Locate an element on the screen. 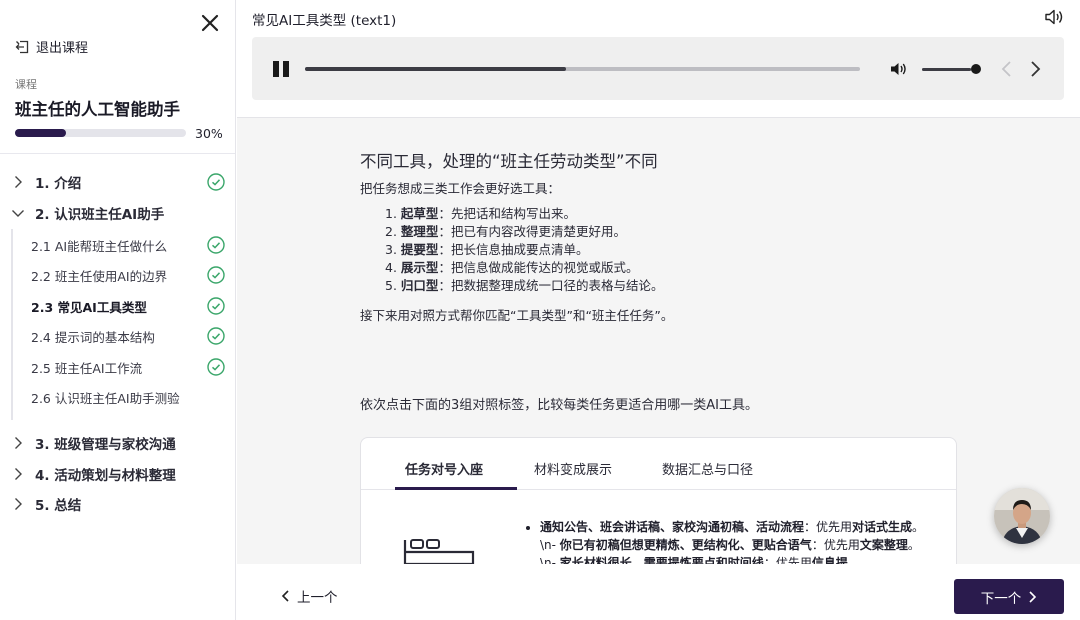 This screenshot has width=1080, height=620. course-progress-bar is located at coordinates (100, 133).